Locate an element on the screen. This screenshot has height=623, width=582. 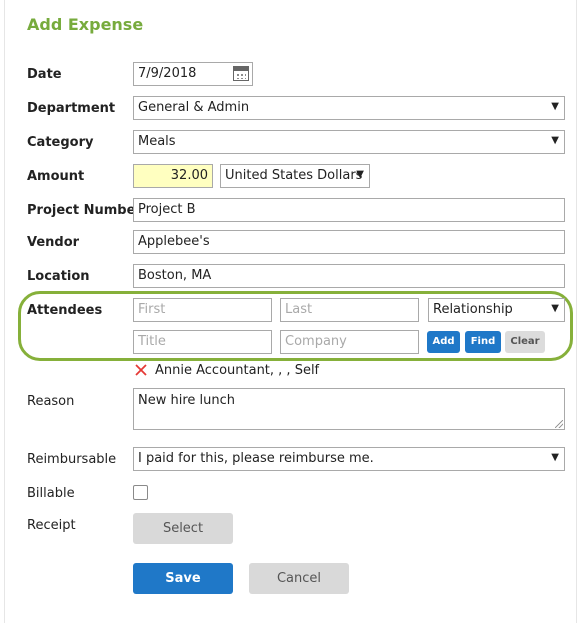
category-value: Meals is located at coordinates (157, 141).